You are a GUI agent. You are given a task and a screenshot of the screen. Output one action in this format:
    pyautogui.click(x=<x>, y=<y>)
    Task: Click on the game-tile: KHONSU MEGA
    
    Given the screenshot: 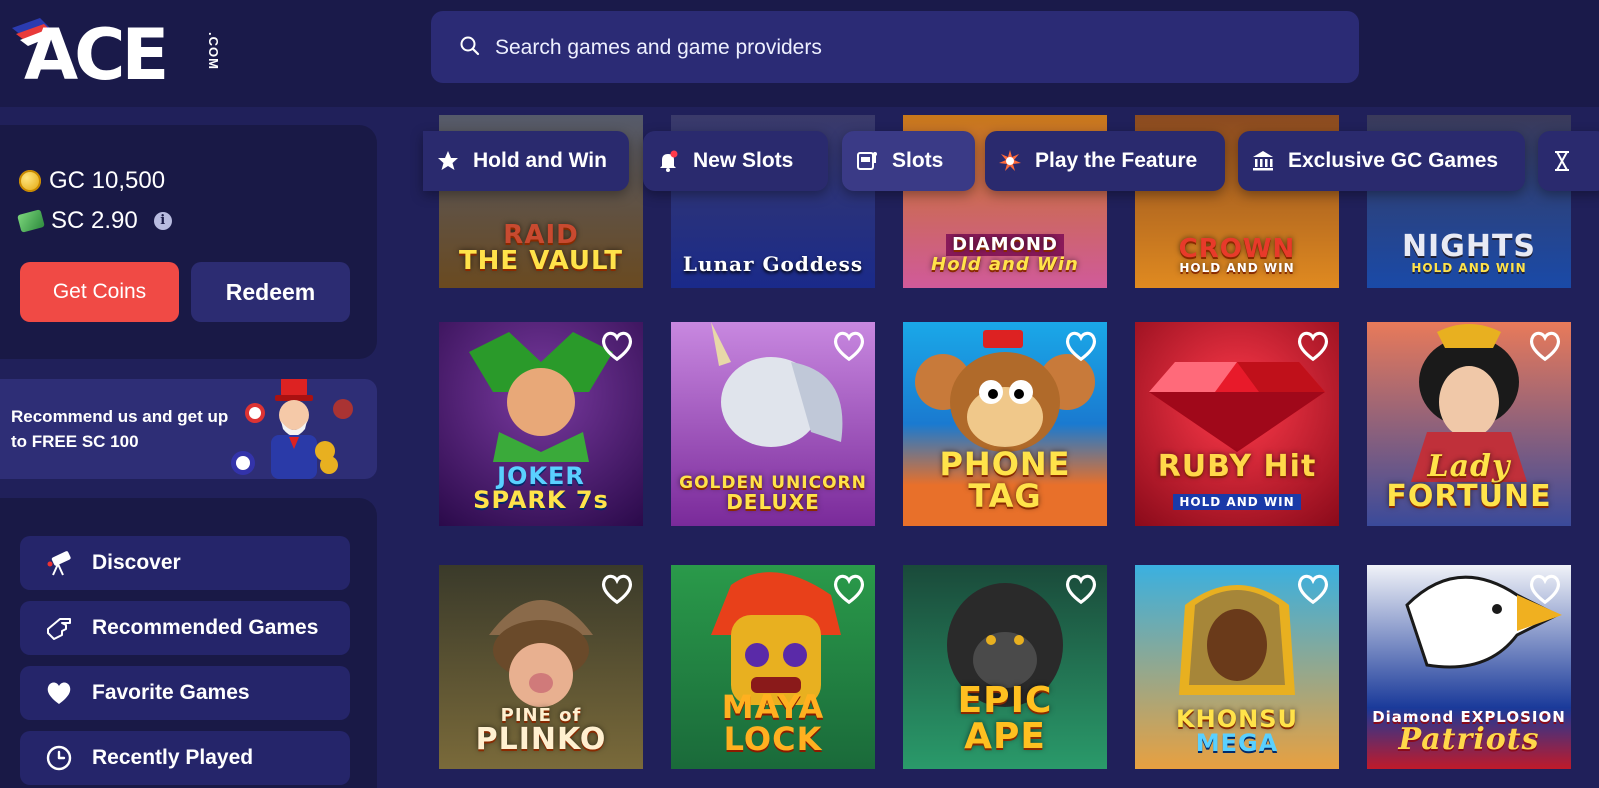 What is the action you would take?
    pyautogui.click(x=1237, y=667)
    